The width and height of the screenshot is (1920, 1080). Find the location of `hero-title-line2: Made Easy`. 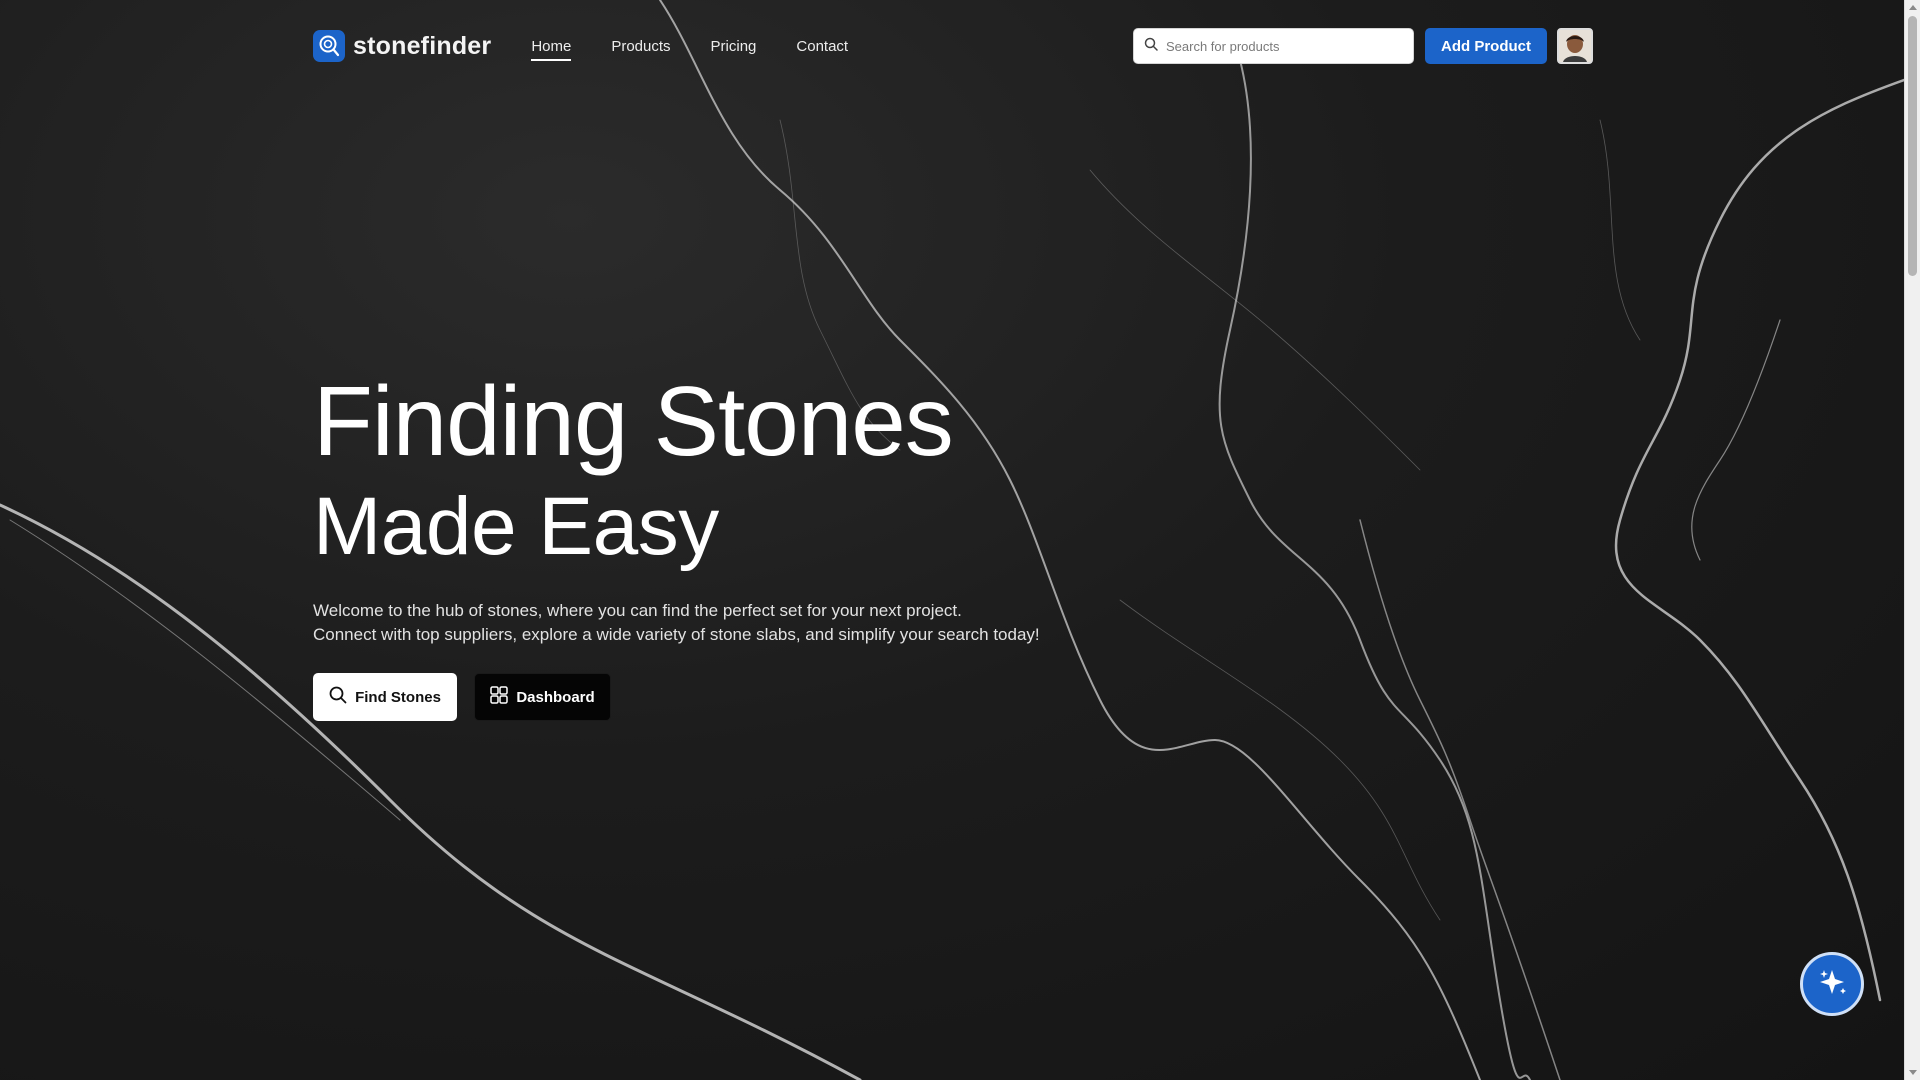

hero-title-line2: Made Easy is located at coordinates (516, 526).